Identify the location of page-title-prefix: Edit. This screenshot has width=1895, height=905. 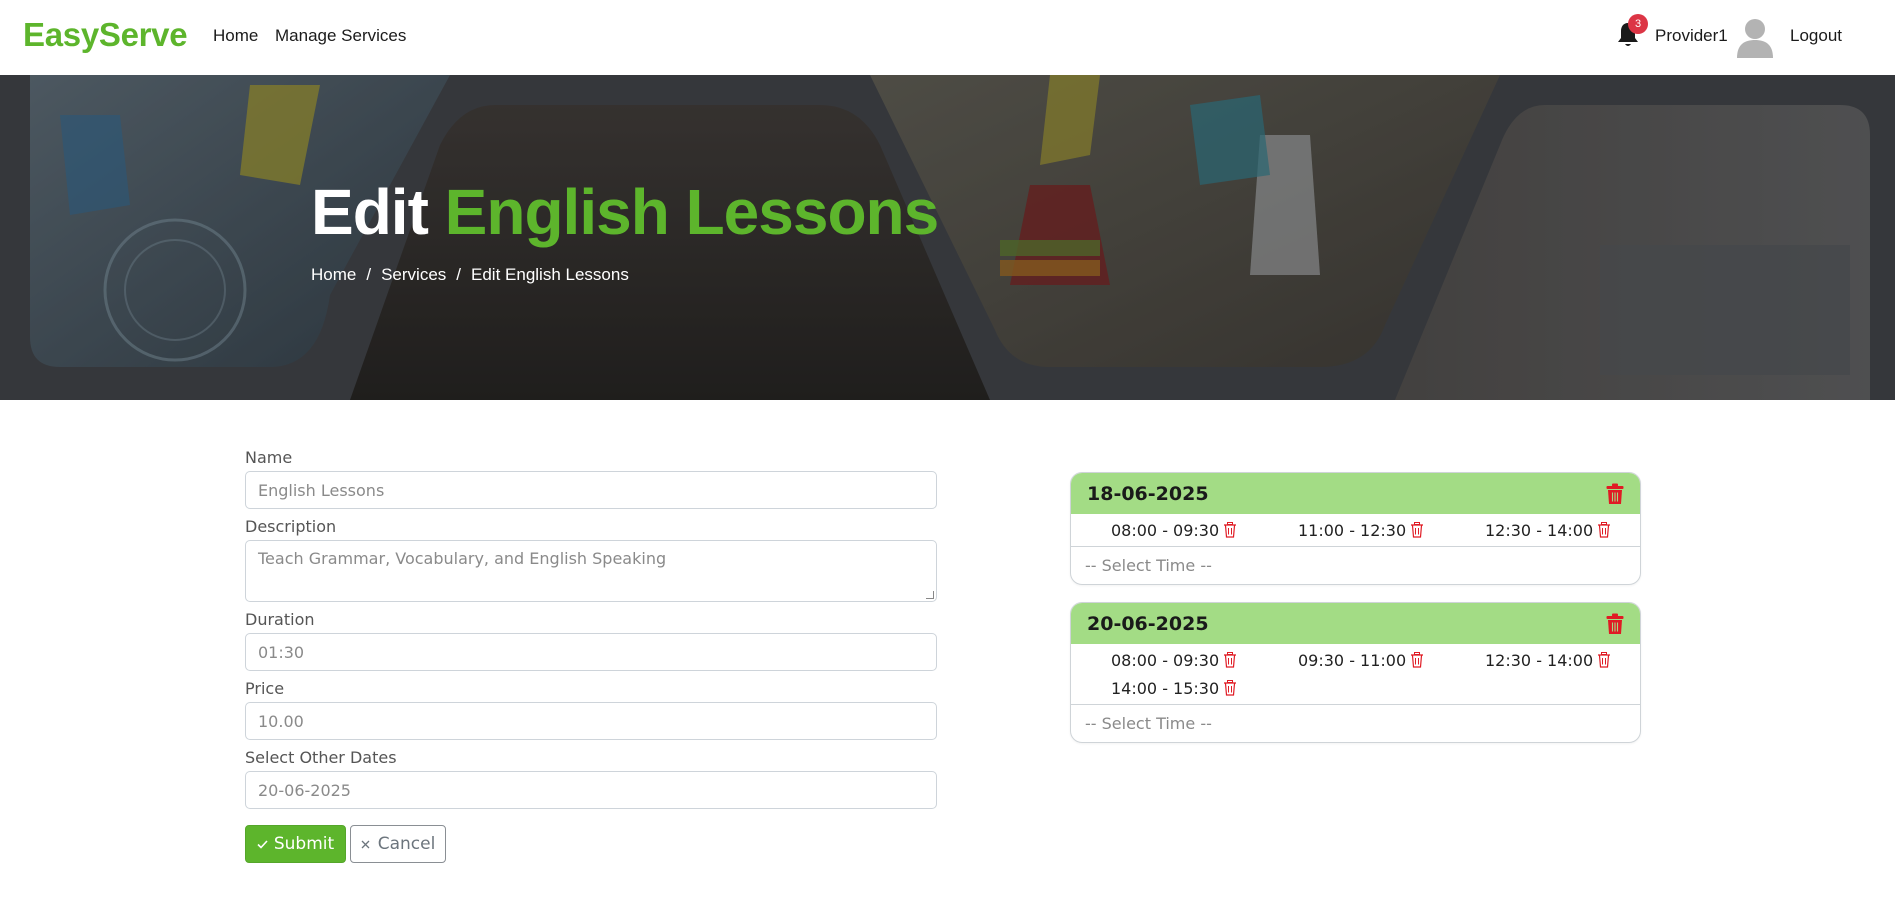
(370, 212).